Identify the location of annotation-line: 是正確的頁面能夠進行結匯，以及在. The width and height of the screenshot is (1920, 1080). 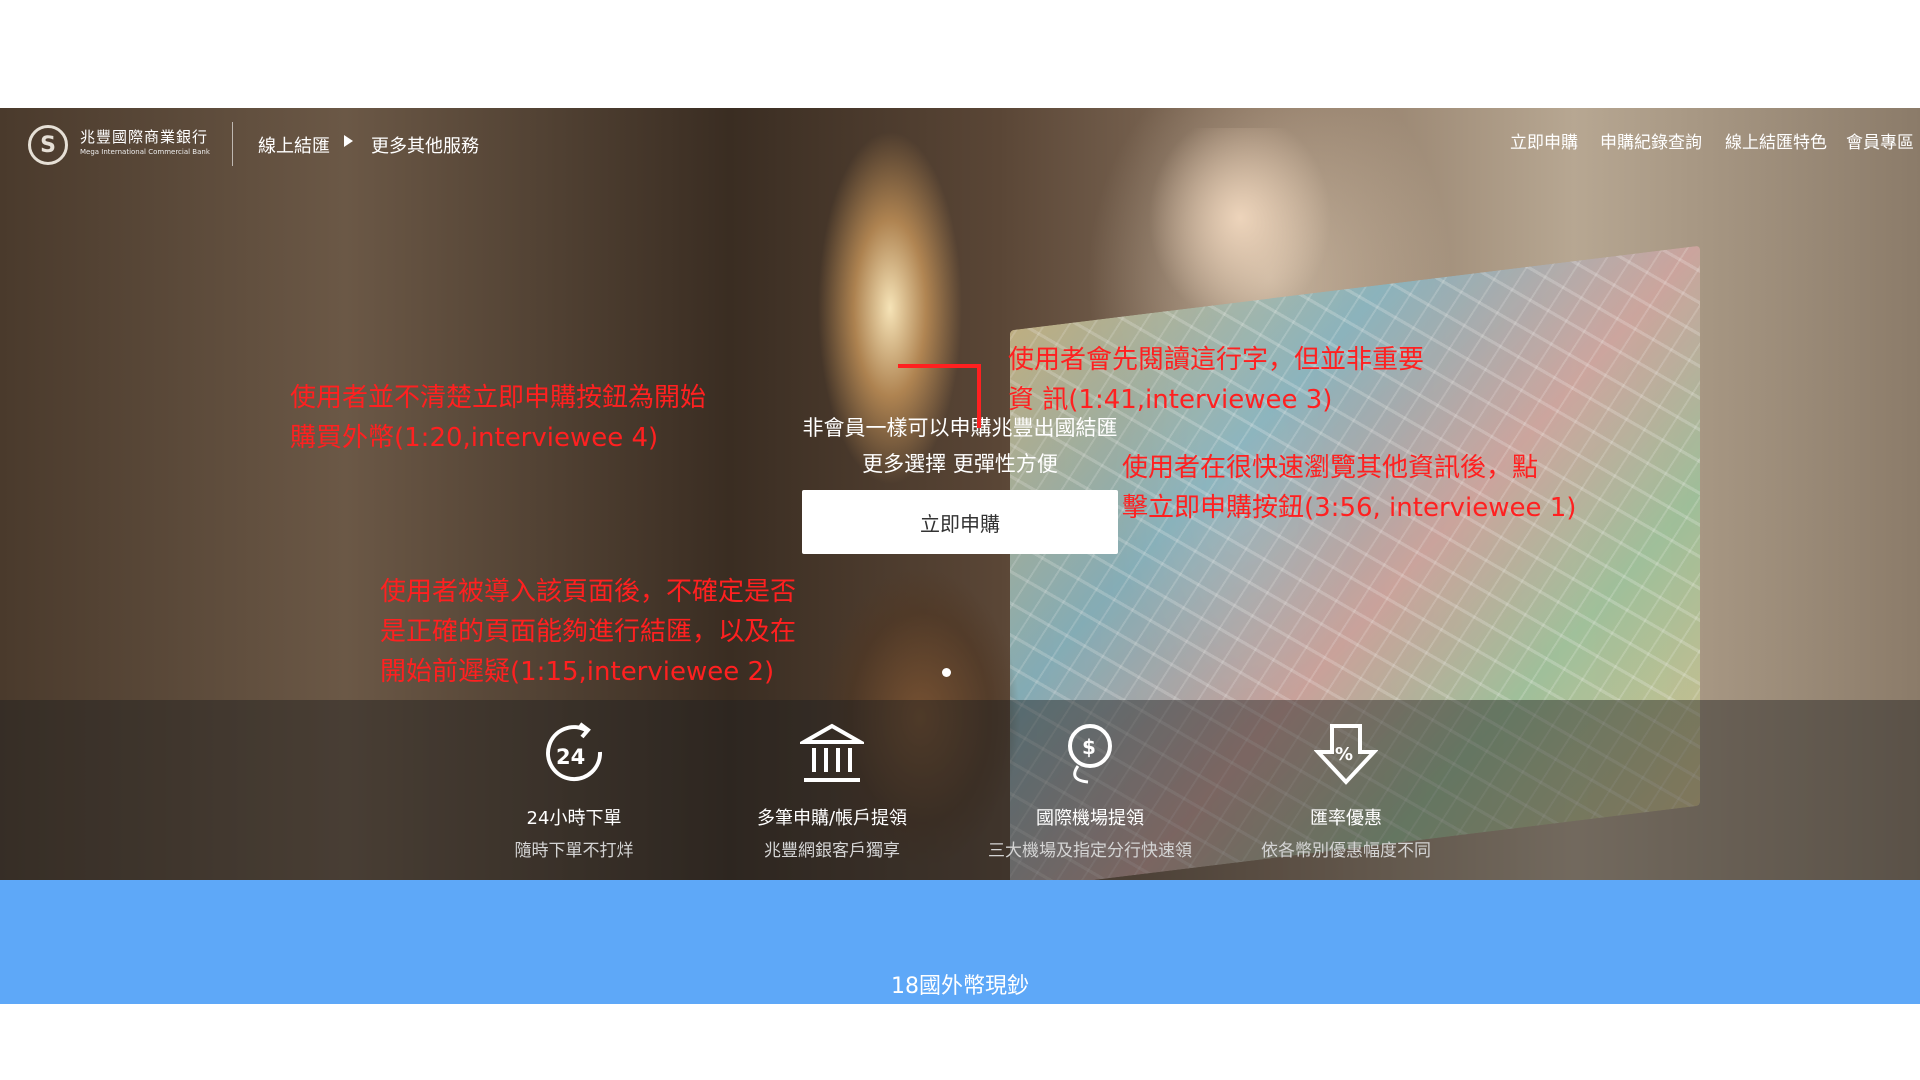
(588, 632).